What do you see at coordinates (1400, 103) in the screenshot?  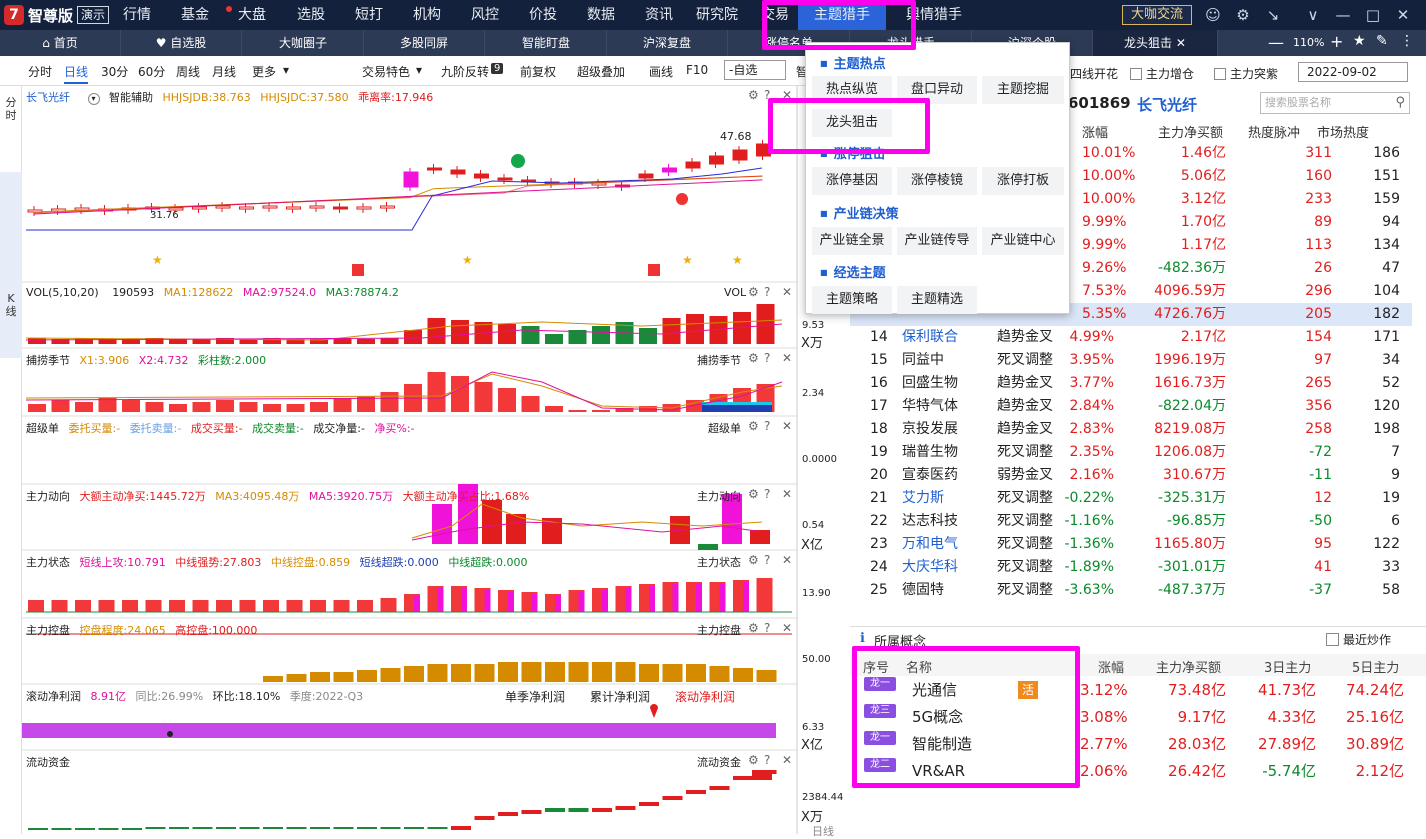 I see `search-icon: ⚲` at bounding box center [1400, 103].